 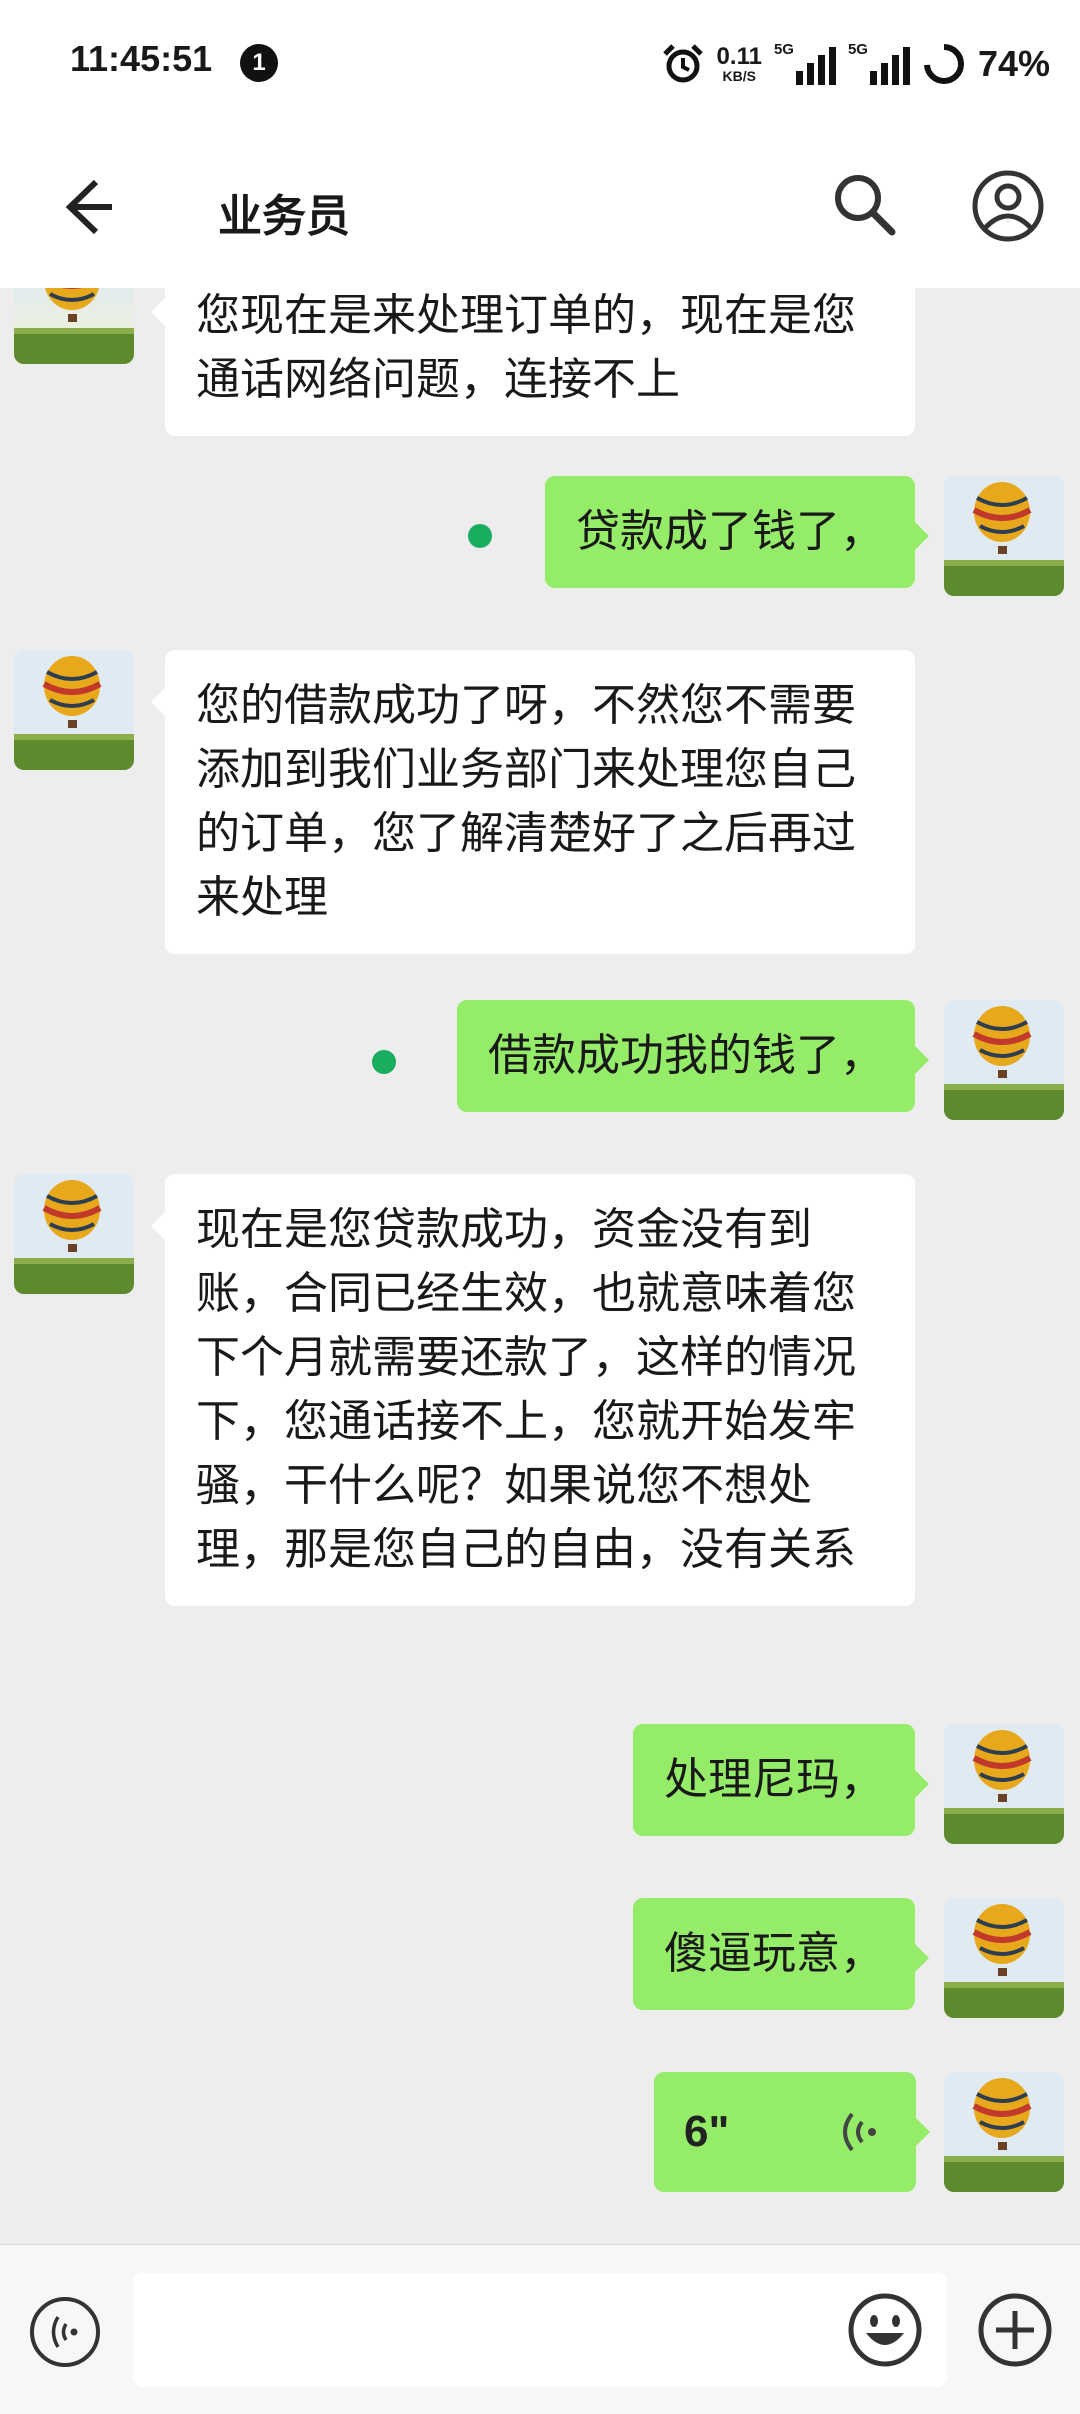 What do you see at coordinates (783, 49) in the screenshot?
I see `sim1-network-tag: 5G` at bounding box center [783, 49].